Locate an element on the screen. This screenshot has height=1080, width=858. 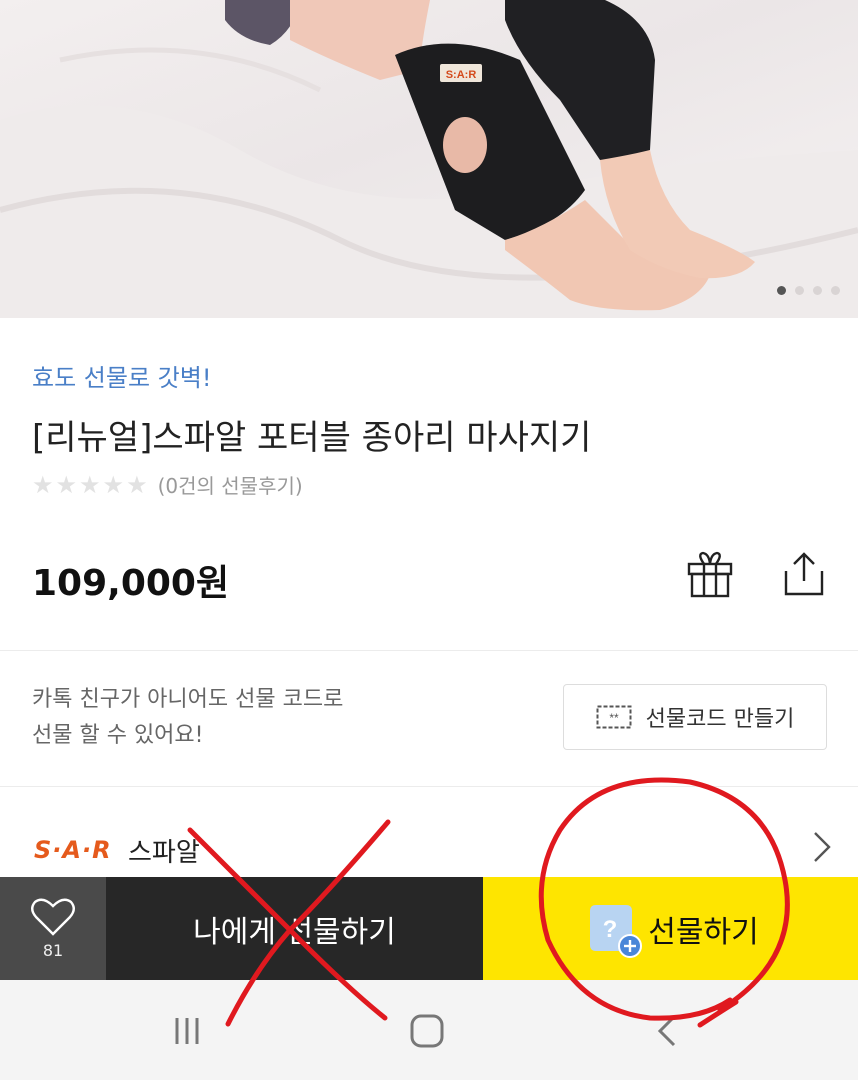
carousel-dot-active is located at coordinates (781, 290).